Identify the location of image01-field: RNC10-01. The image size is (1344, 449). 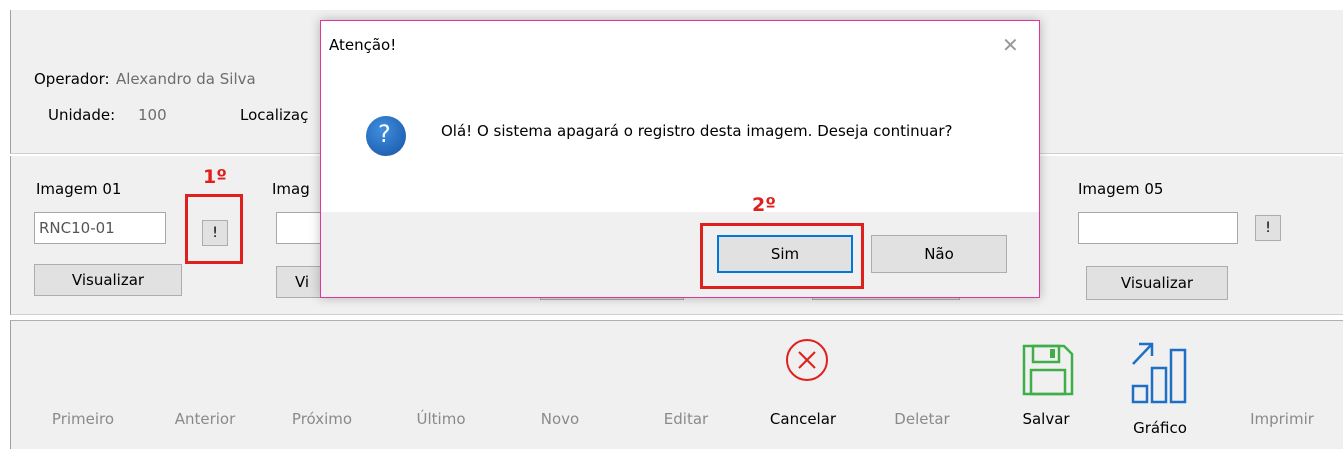
(100, 228).